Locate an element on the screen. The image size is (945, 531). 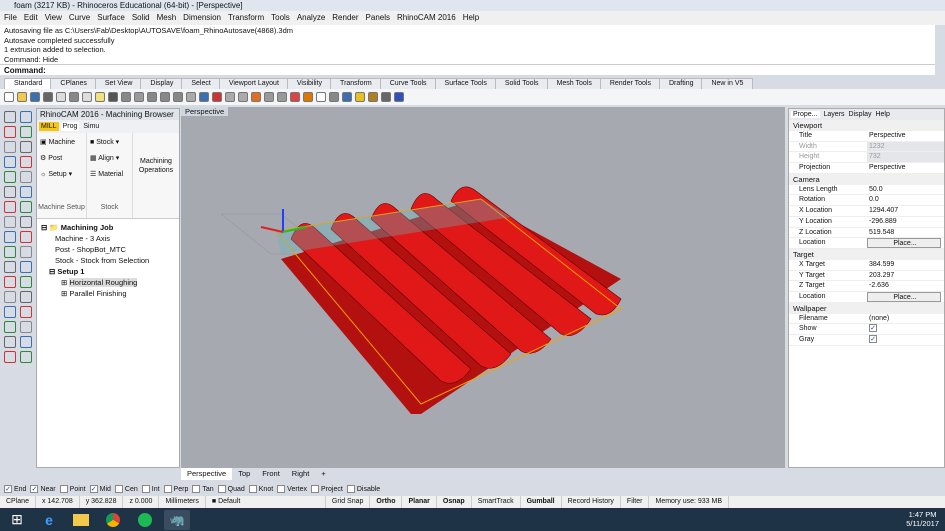
osnap-point: Point is located at coordinates (72, 489).